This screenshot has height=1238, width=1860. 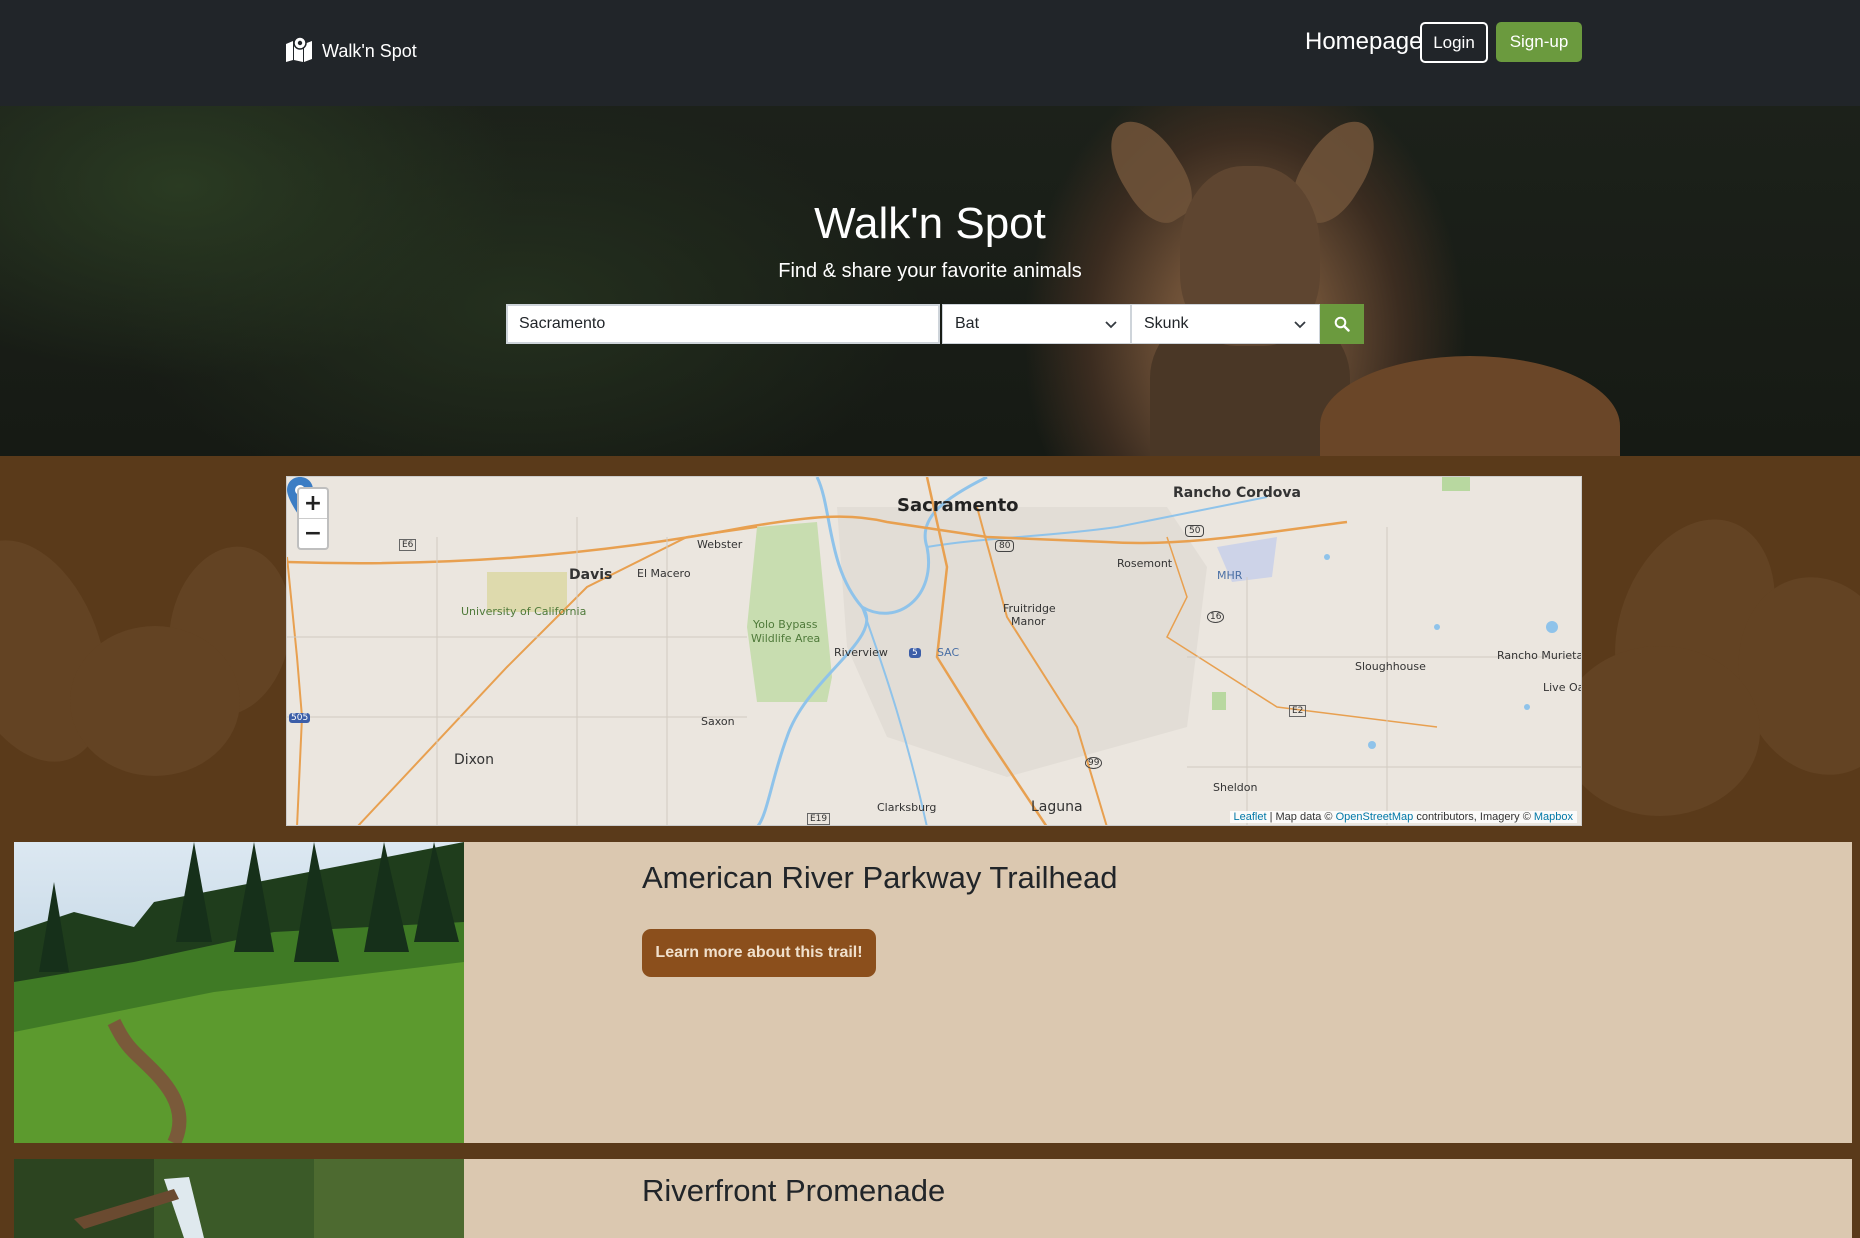 What do you see at coordinates (1298, 711) in the screenshot?
I see `map-route-e2: E2` at bounding box center [1298, 711].